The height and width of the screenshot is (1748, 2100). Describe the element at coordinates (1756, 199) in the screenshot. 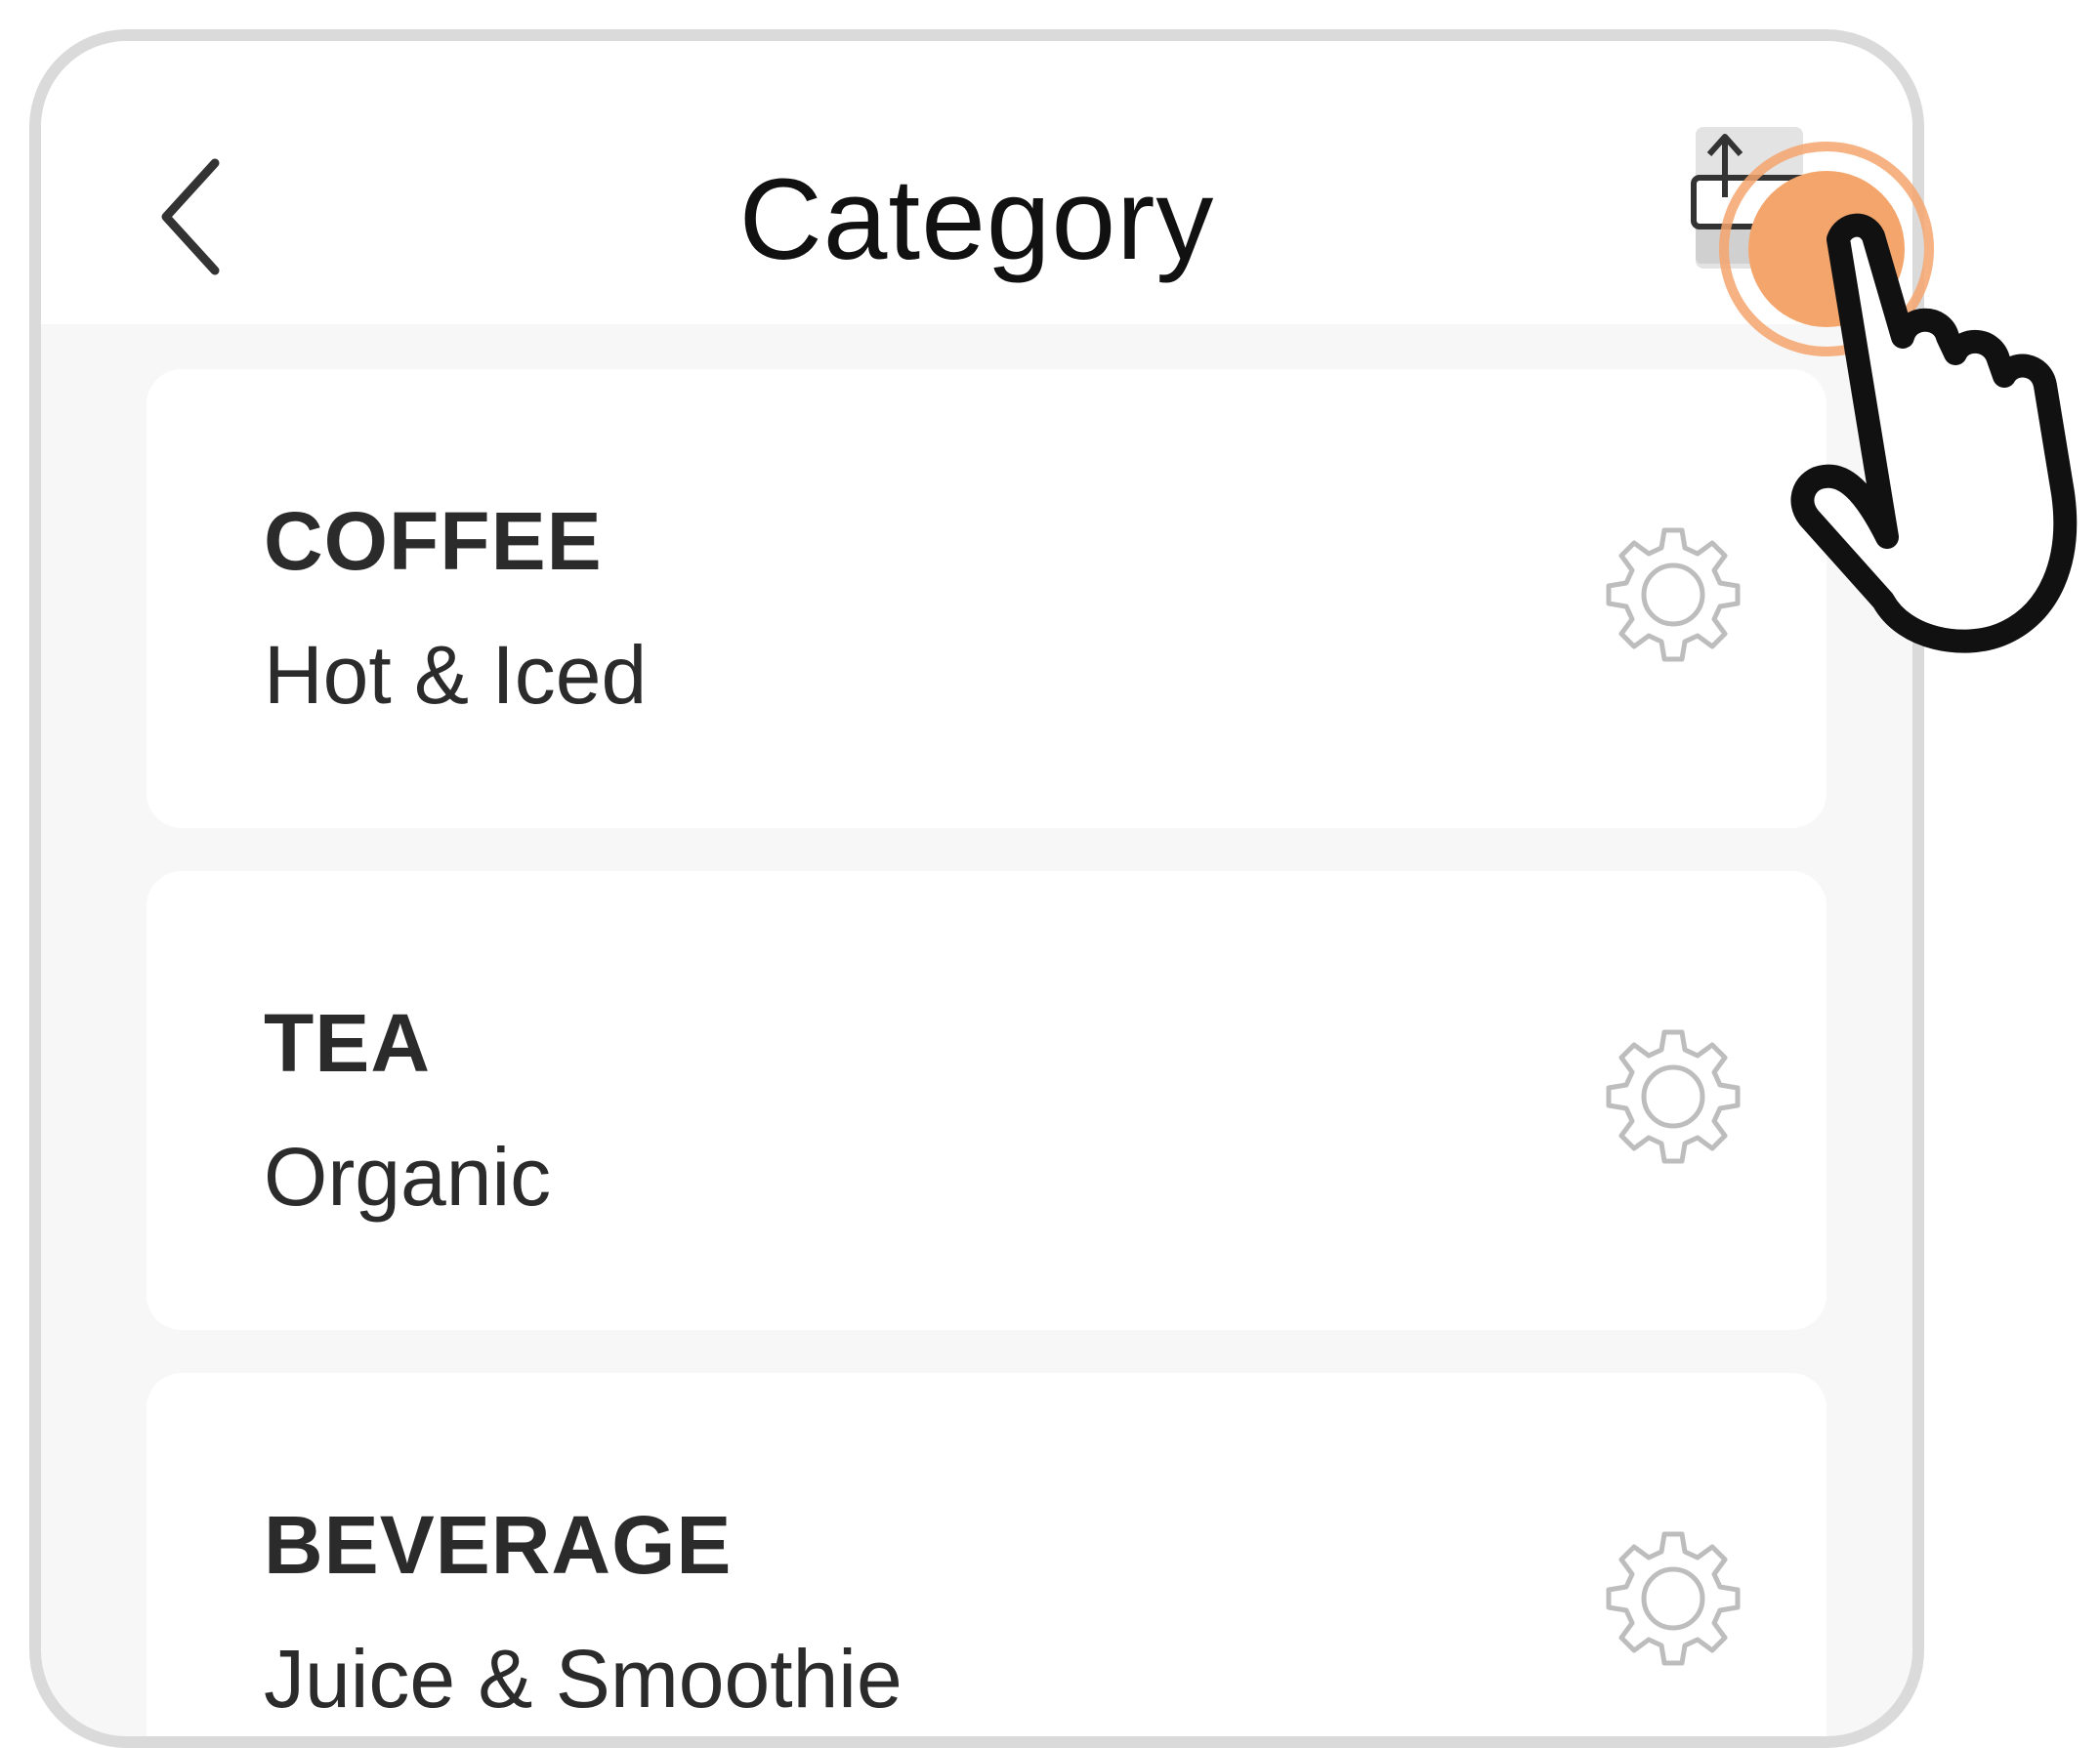

I see `reorder-arrows-icon` at that location.